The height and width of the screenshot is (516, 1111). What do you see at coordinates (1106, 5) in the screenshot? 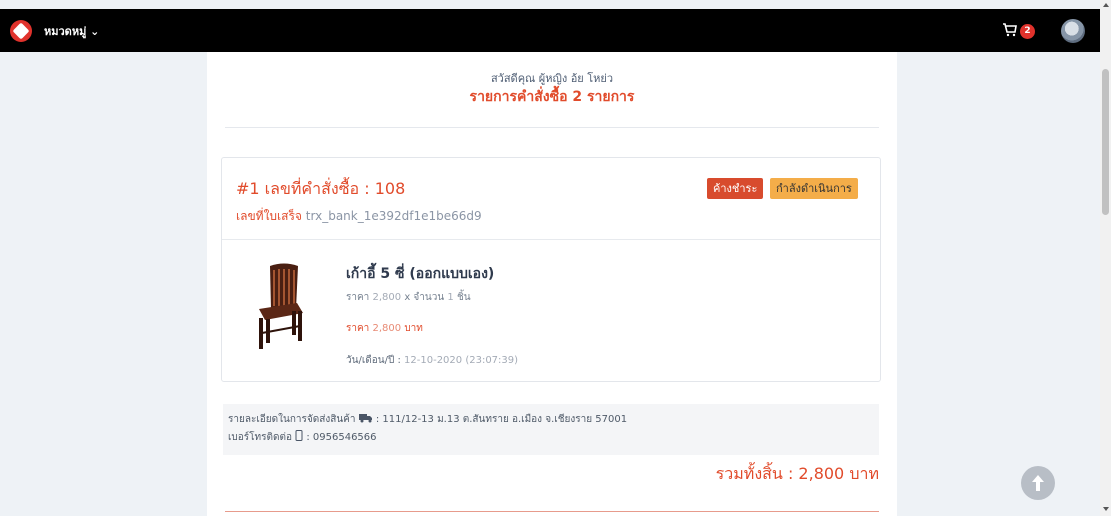
I see `scroll-up-icon` at bounding box center [1106, 5].